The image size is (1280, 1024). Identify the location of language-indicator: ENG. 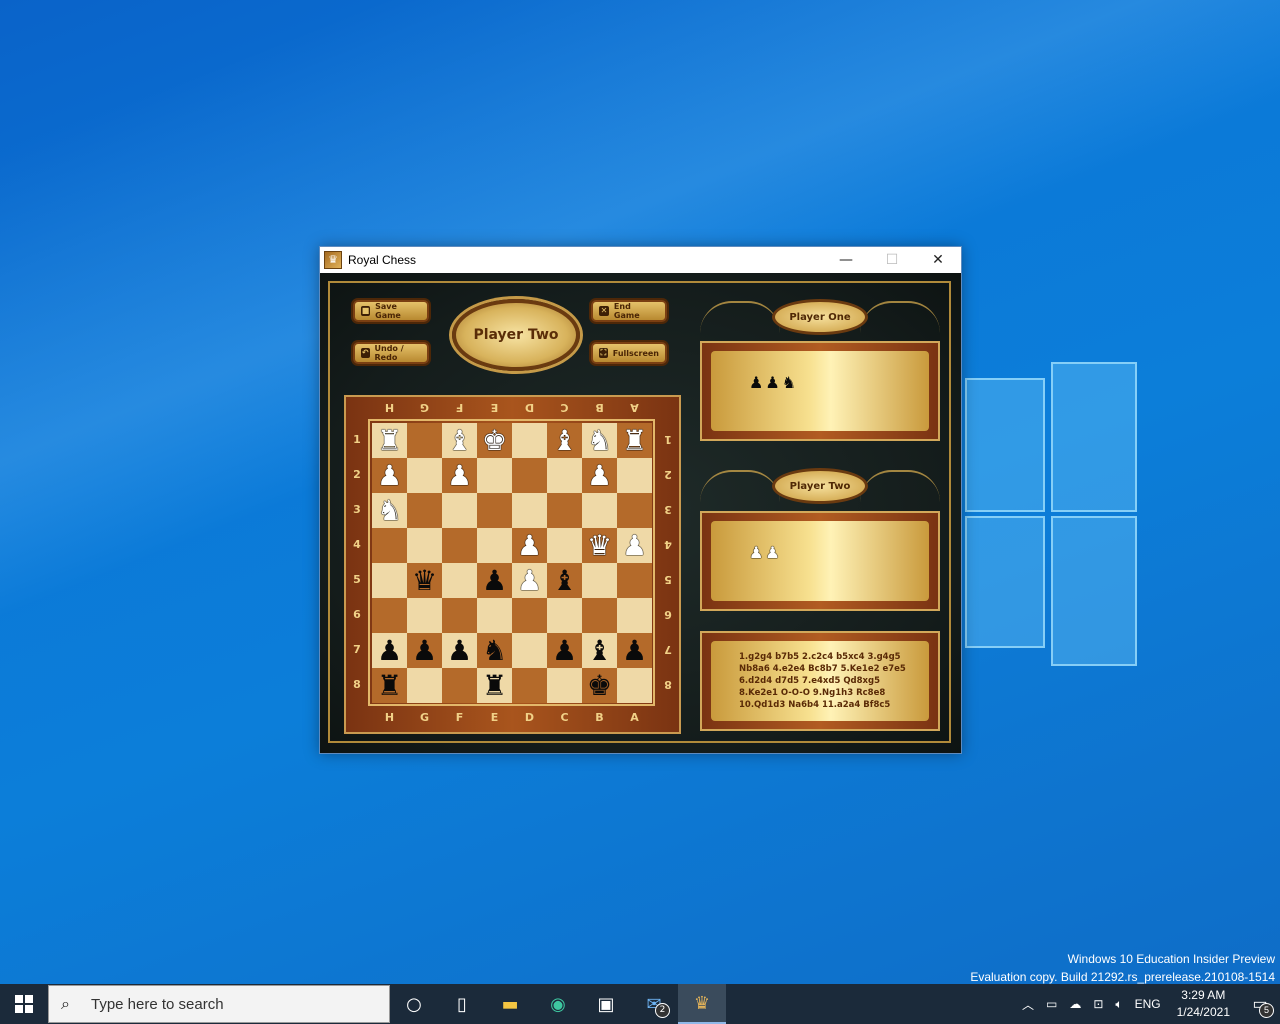
(1148, 1004).